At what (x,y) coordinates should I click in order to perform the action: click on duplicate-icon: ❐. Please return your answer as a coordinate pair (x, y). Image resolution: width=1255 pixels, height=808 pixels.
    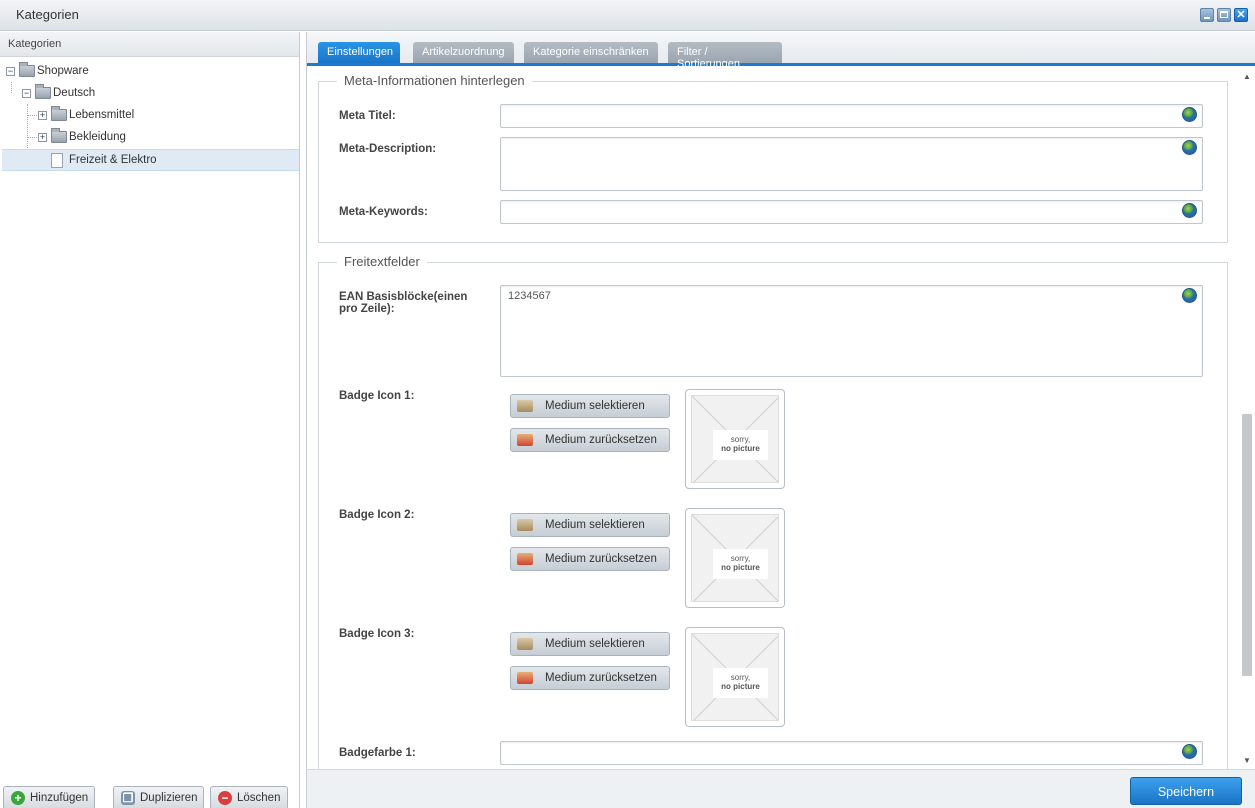
    Looking at the image, I should click on (128, 798).